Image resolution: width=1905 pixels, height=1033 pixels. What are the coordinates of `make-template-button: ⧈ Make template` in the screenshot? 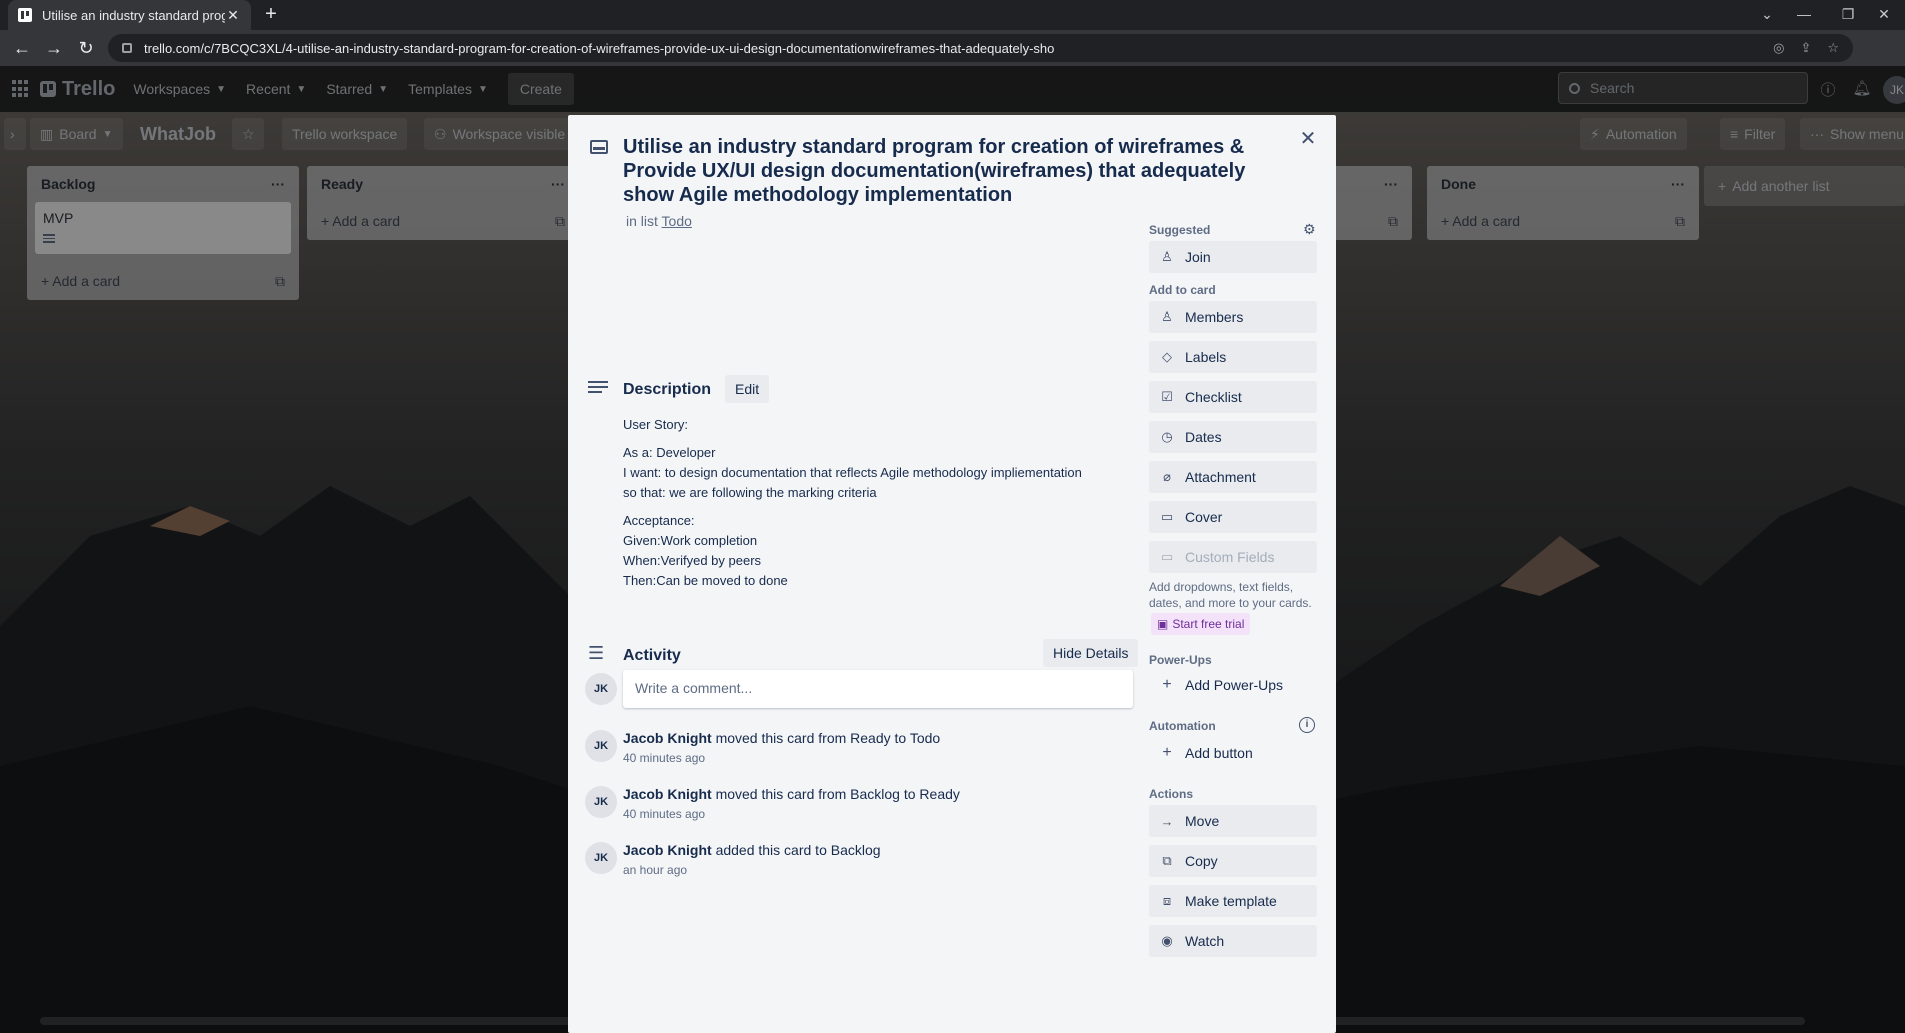 It's located at (1233, 901).